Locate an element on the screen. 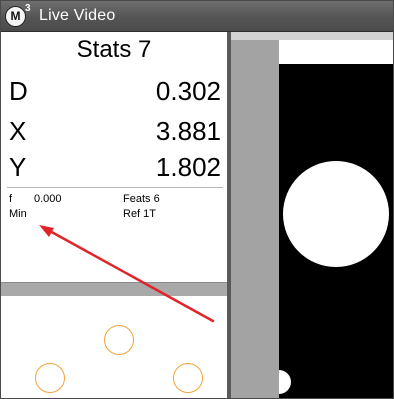  logo-letter: M is located at coordinates (15, 16).